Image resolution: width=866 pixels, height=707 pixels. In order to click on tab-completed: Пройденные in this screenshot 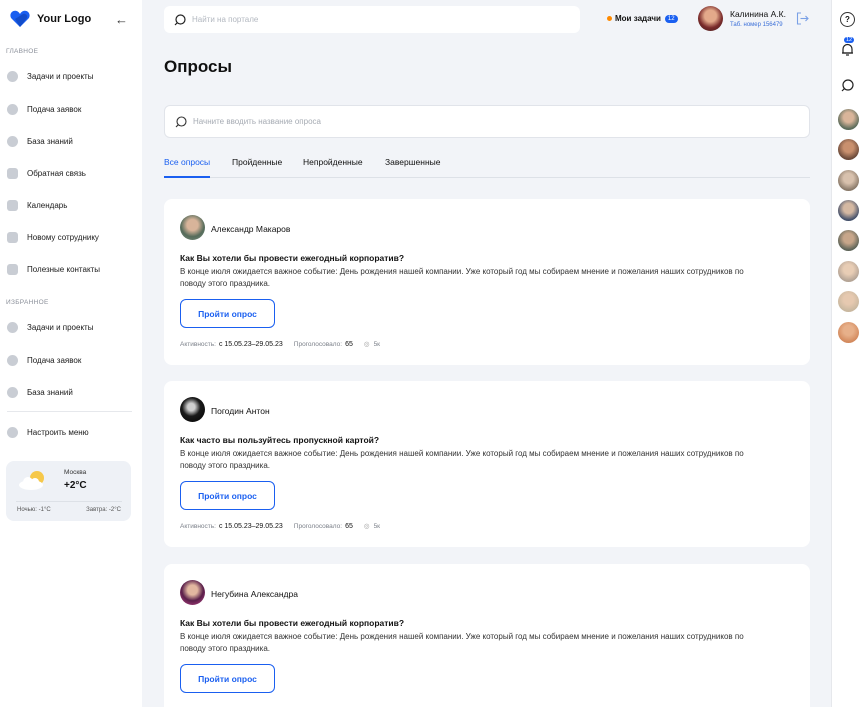, I will do `click(257, 167)`.